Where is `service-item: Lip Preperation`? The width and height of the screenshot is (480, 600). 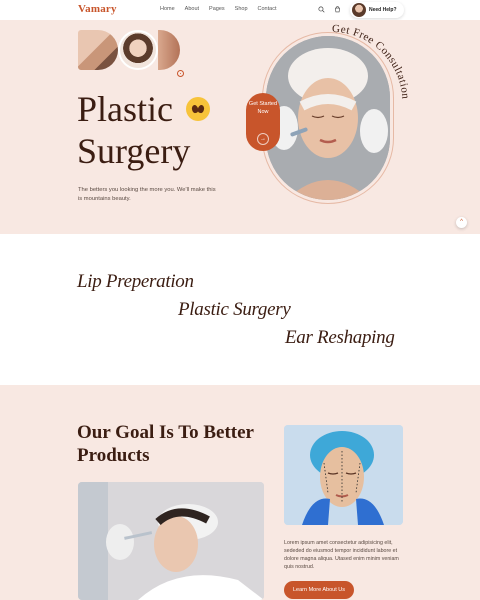
service-item: Lip Preperation is located at coordinates (135, 281).